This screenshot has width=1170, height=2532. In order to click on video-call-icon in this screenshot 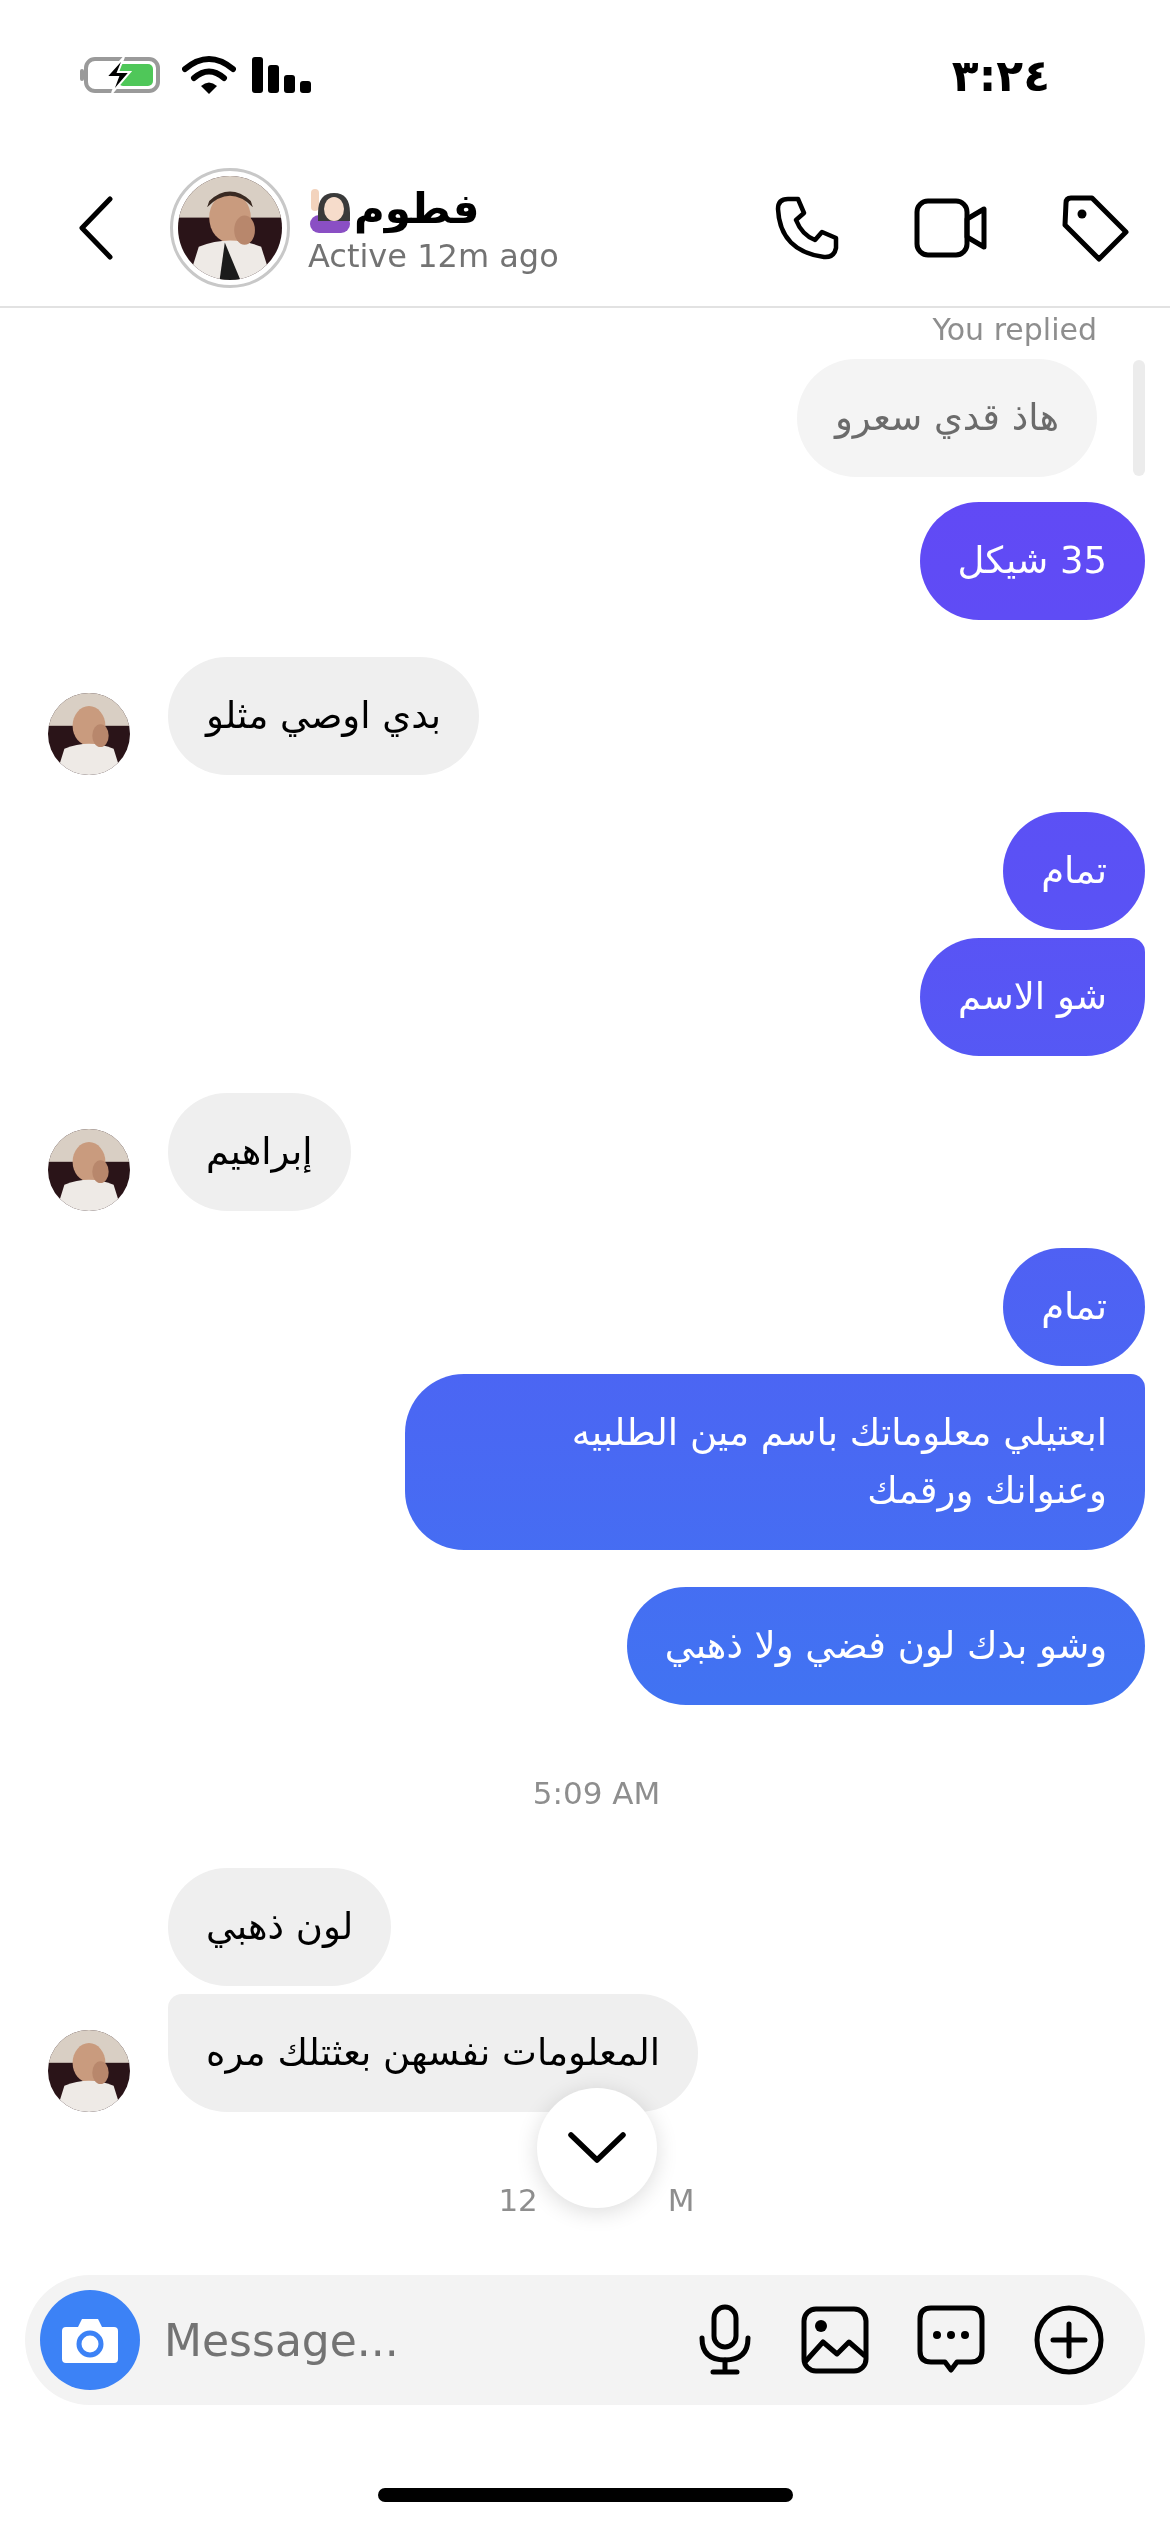, I will do `click(951, 228)`.